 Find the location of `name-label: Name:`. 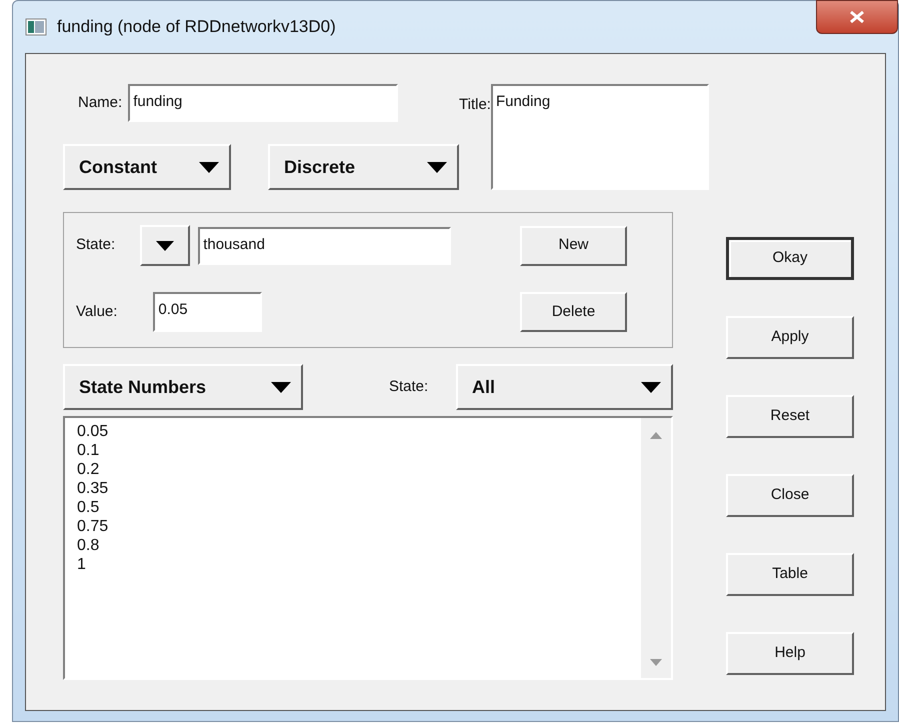

name-label: Name: is located at coordinates (100, 102).